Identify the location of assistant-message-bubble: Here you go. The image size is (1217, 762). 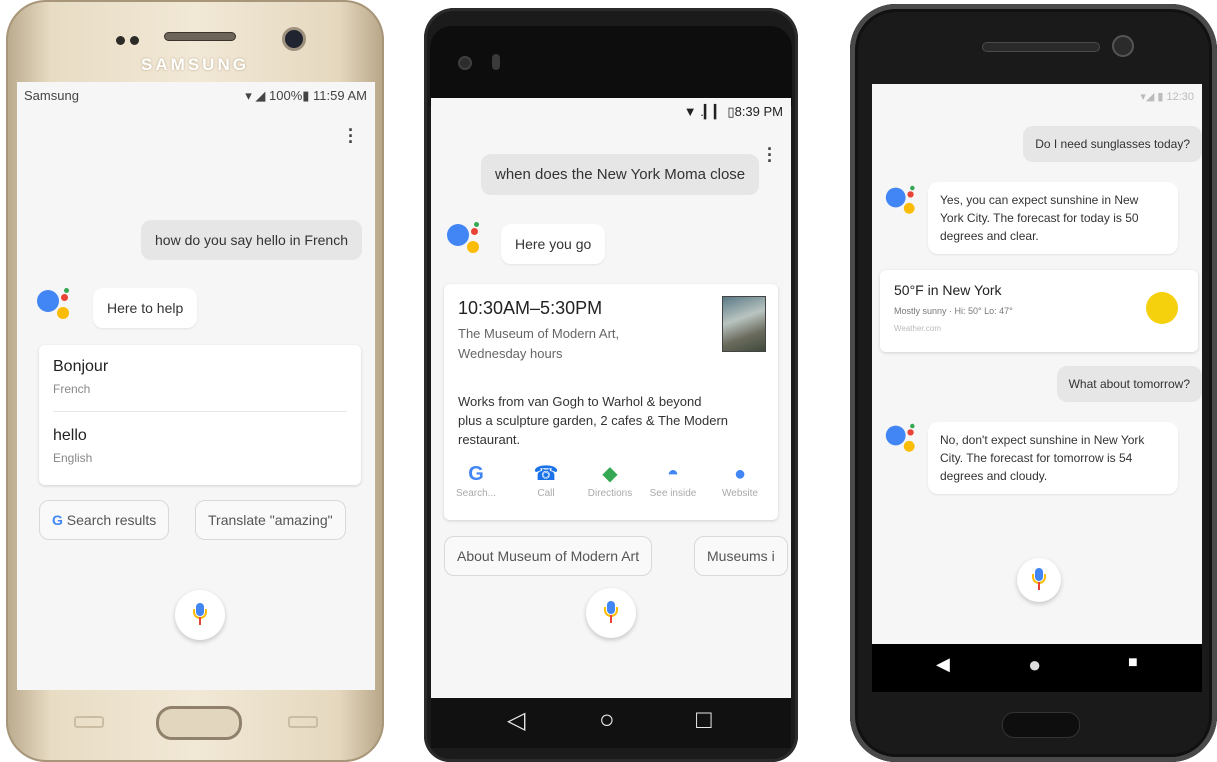
(553, 244).